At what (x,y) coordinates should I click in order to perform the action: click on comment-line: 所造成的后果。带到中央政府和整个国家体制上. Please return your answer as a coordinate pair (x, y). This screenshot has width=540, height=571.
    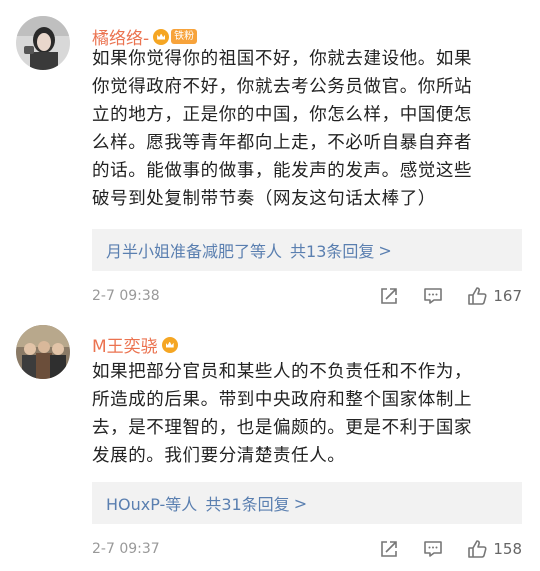
    Looking at the image, I should click on (282, 400).